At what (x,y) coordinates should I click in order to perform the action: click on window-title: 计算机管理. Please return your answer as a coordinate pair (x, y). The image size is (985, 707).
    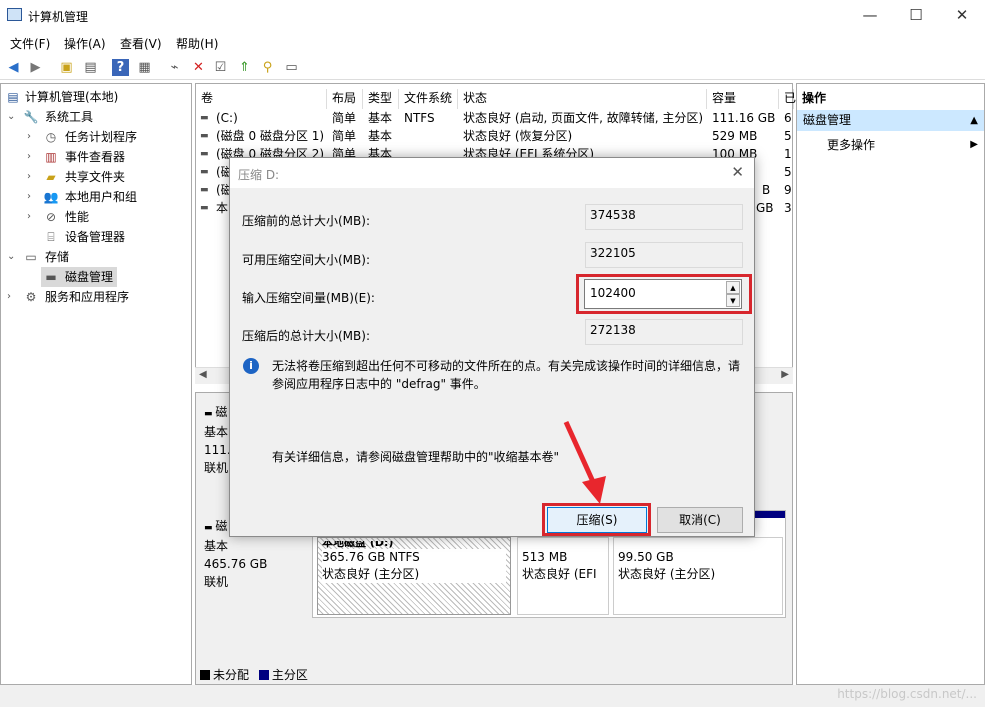
    Looking at the image, I should click on (58, 17).